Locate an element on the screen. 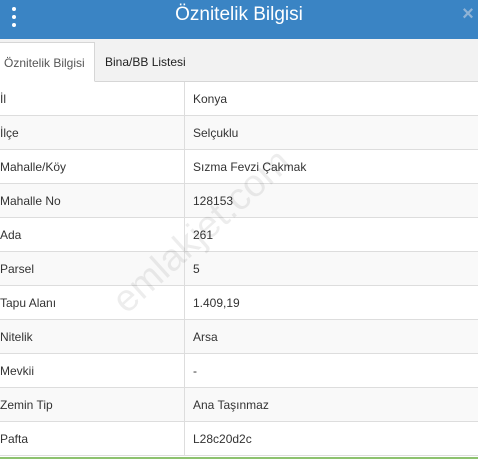 The height and width of the screenshot is (459, 478). row-value: Arsa is located at coordinates (205, 337).